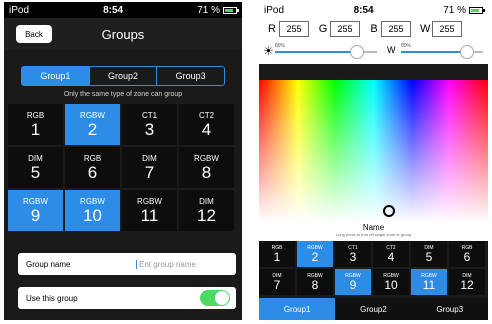 The width and height of the screenshot is (492, 324). I want to click on white-value-field: 255, so click(447, 29).